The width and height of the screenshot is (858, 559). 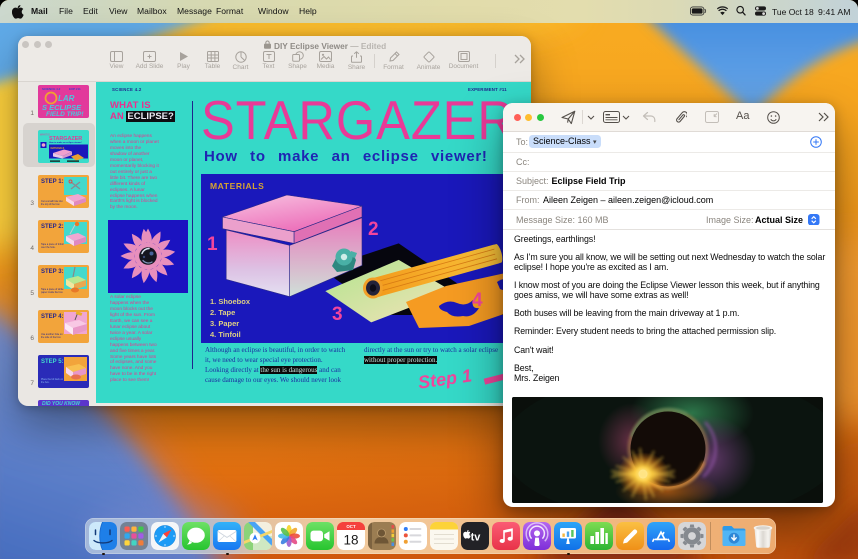 I want to click on svg-text: tv, so click(x=476, y=538).